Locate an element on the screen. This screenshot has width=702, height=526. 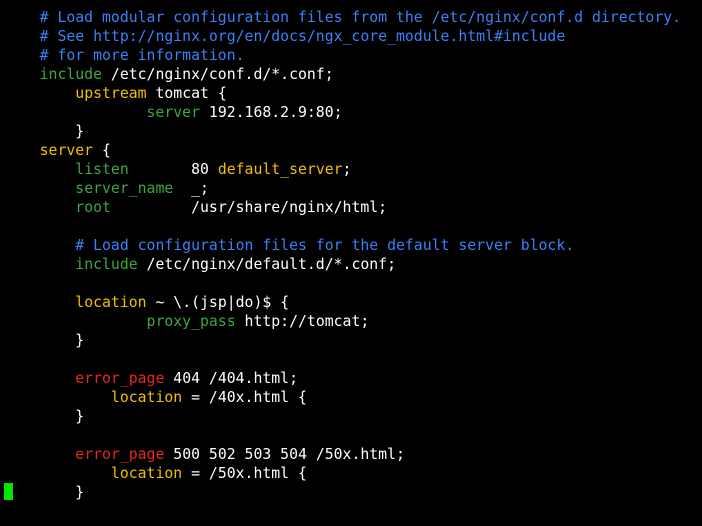
code-line: error_page 500 502 503 504 /50x.html; is located at coordinates (204, 454).